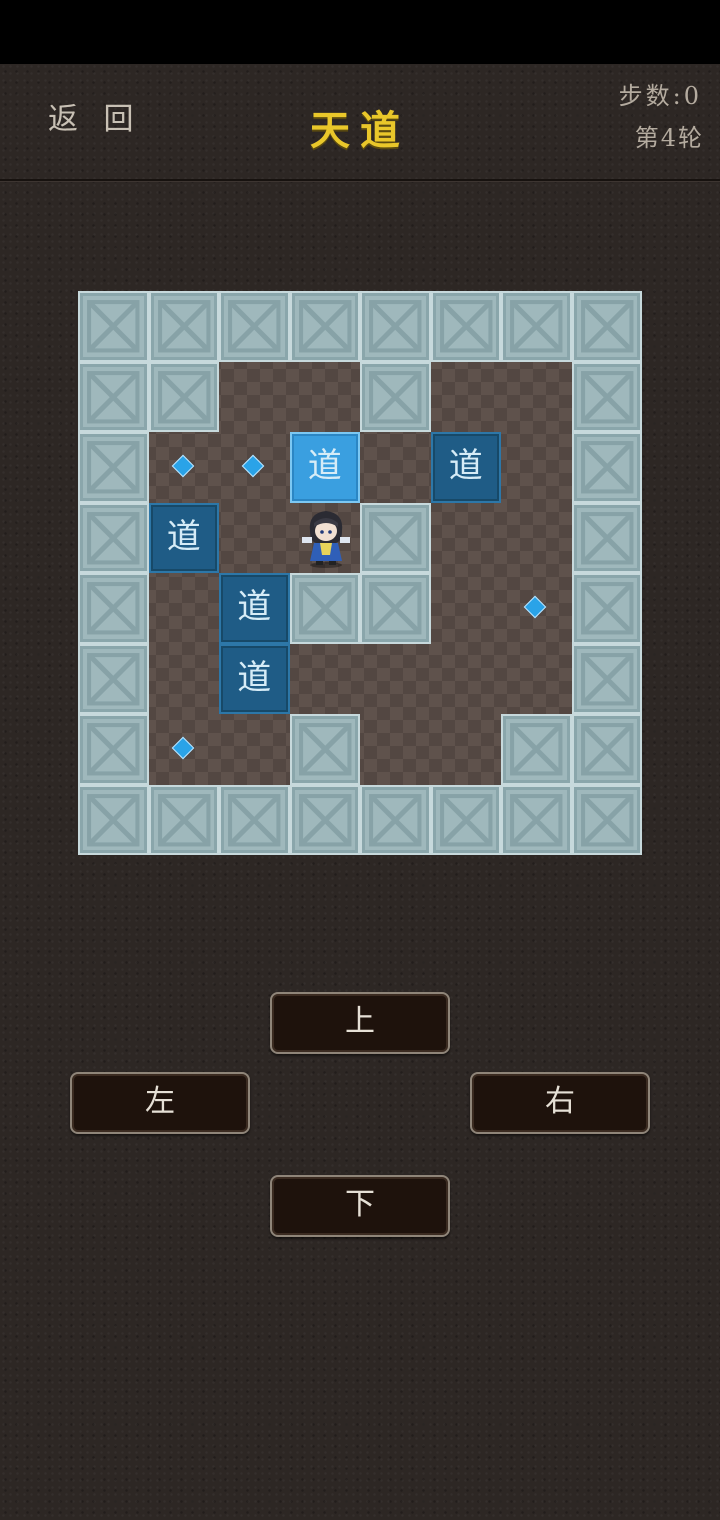 The image size is (720, 1520). I want to click on right-button: 右, so click(560, 1103).